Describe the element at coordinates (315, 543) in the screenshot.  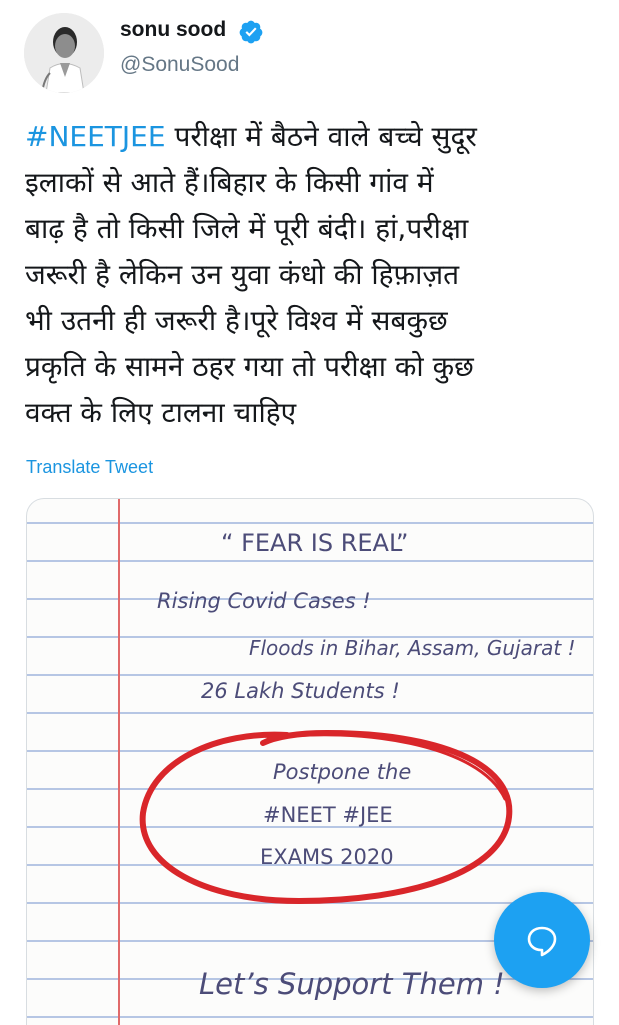
I see `image-title: “ FEAR IS REAL”` at that location.